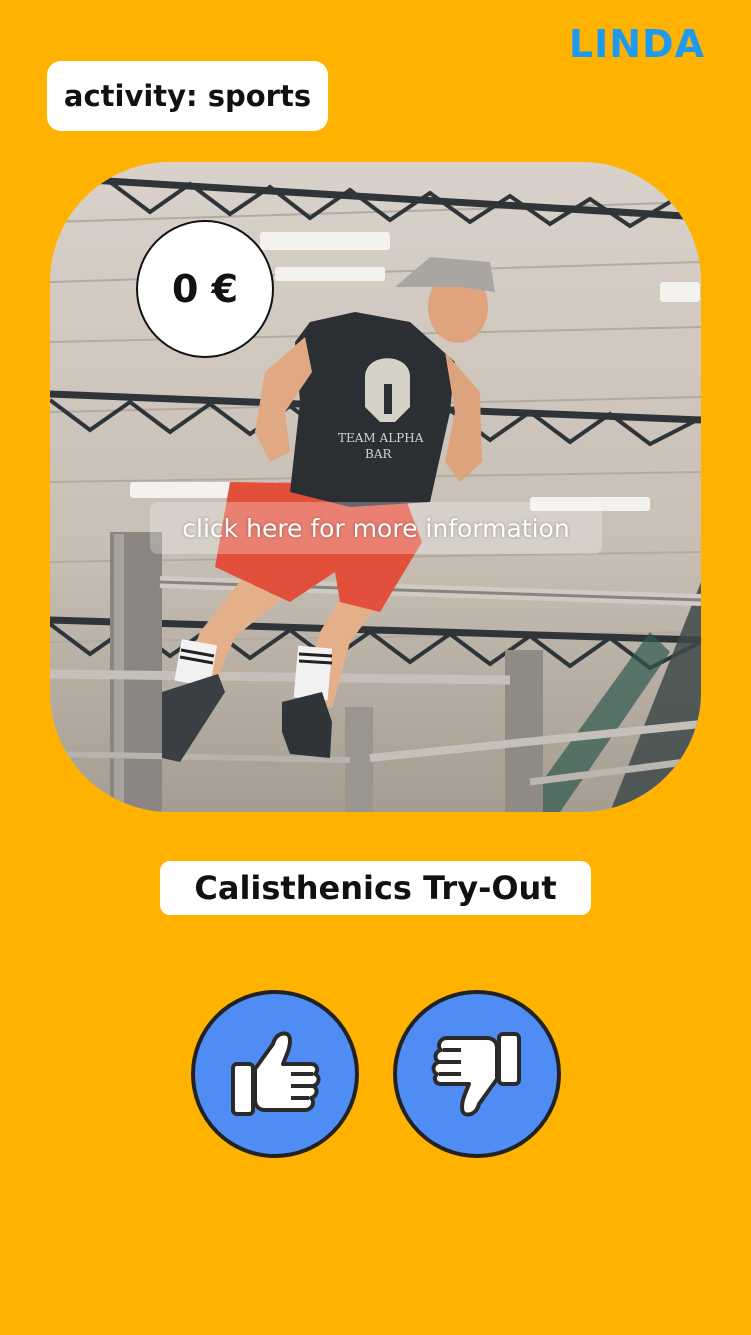  I want to click on more-information-link: click here for more information, so click(376, 528).